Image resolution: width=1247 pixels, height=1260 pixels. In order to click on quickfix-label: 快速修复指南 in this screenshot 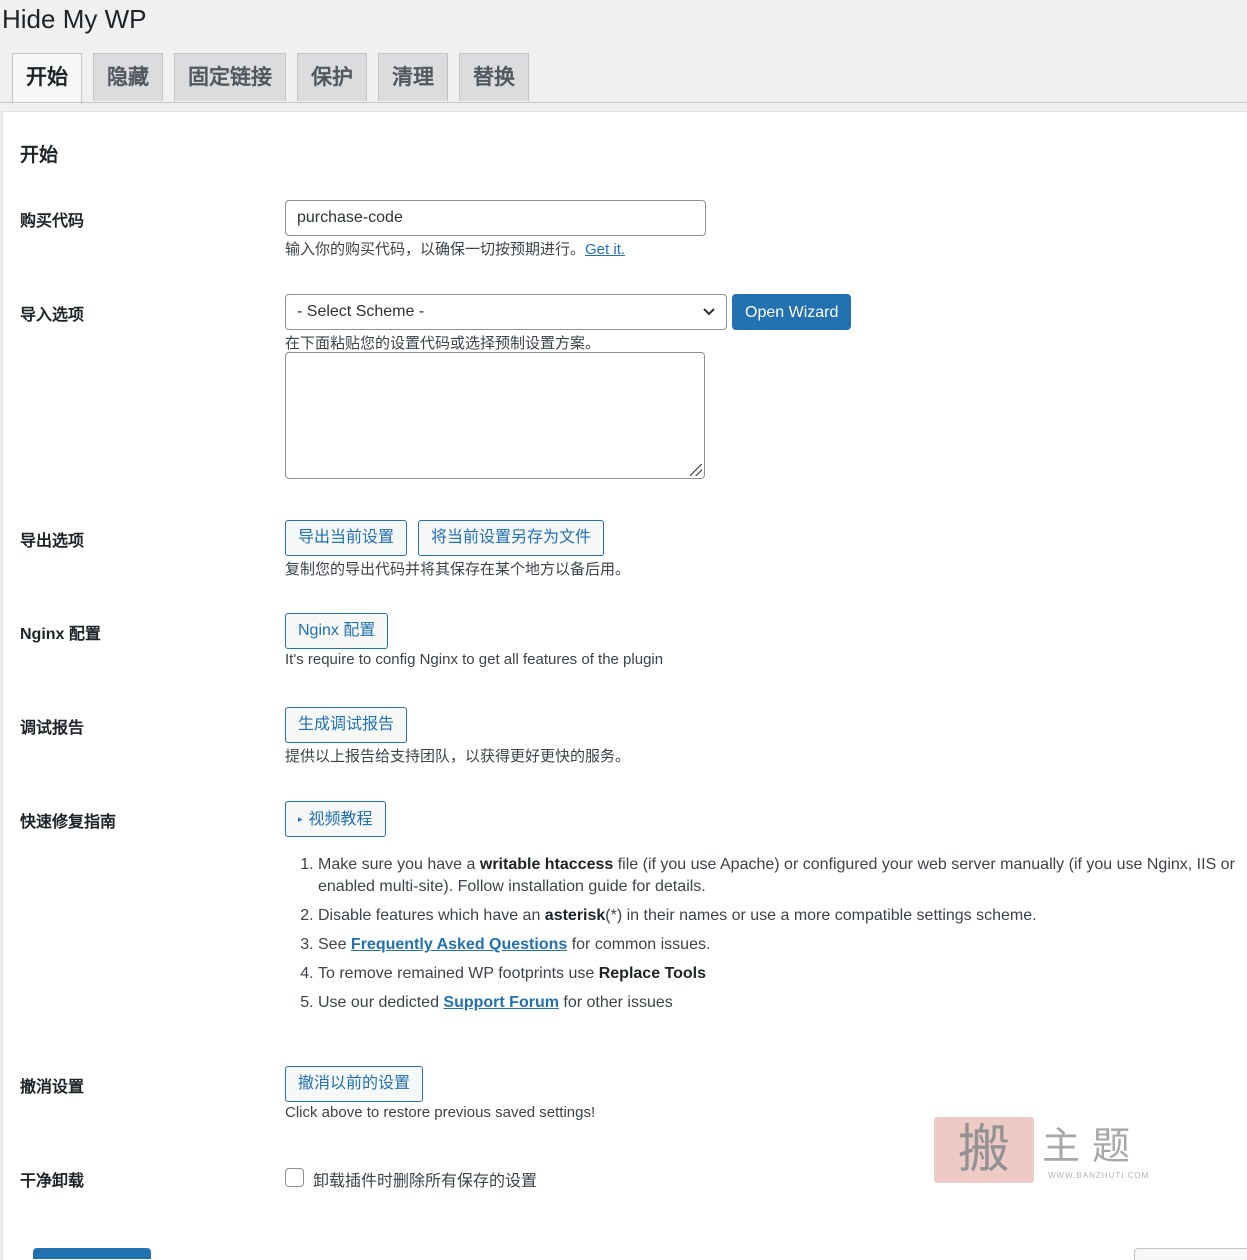, I will do `click(68, 822)`.